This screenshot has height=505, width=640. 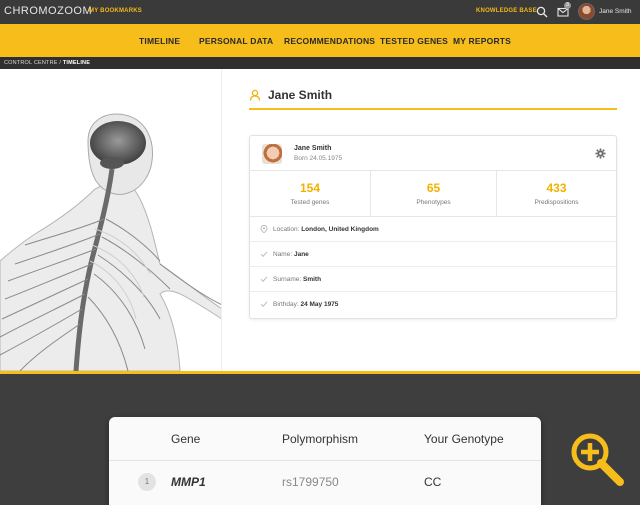 I want to click on field-value: Smith, so click(x=312, y=279).